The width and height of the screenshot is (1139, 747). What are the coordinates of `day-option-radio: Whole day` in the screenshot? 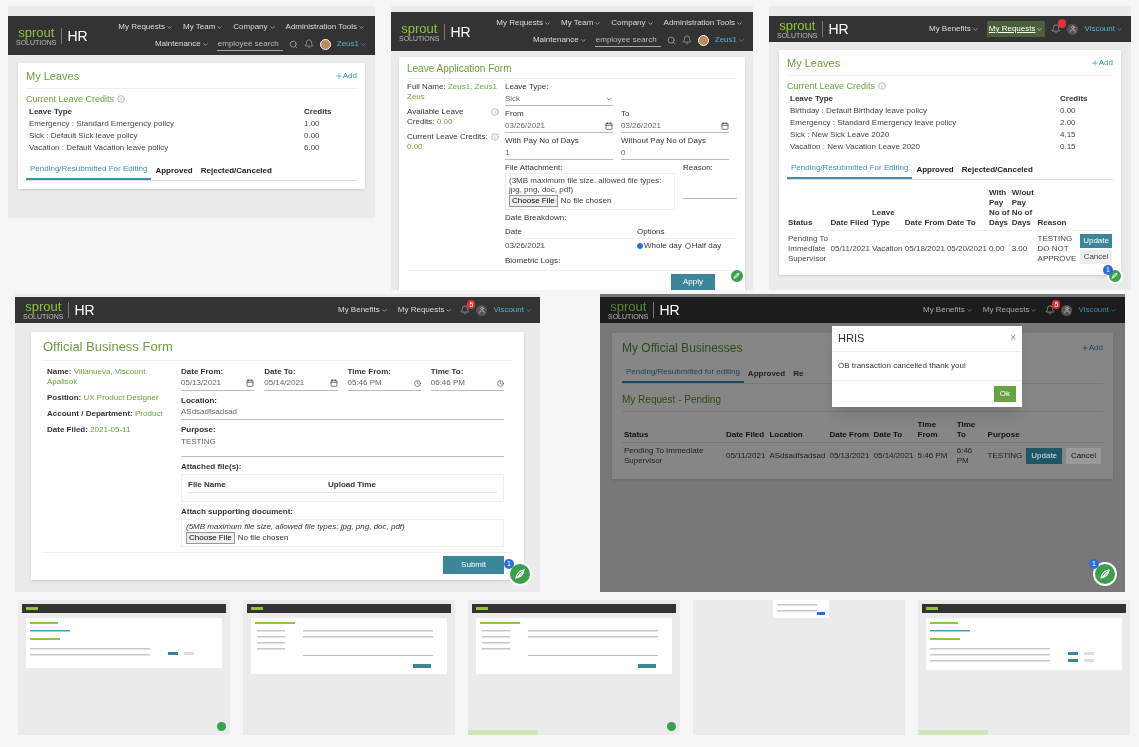 It's located at (659, 246).